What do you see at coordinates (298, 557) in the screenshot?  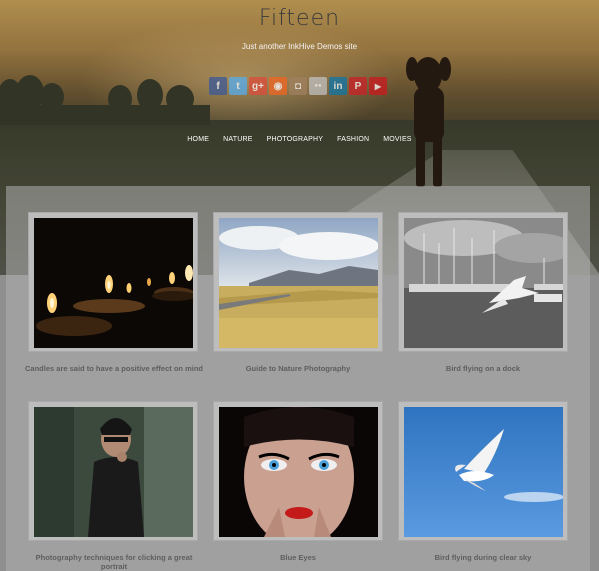 I see `post-title: Blue Eyes` at bounding box center [298, 557].